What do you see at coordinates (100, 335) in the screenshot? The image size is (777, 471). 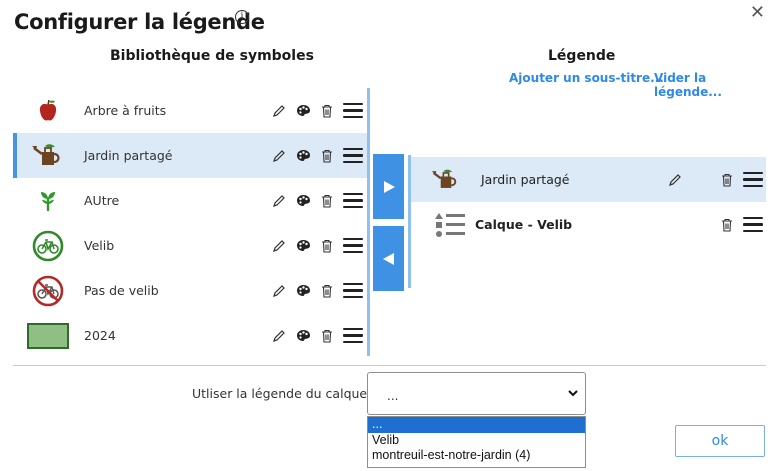 I see `library-item-label: 2024` at bounding box center [100, 335].